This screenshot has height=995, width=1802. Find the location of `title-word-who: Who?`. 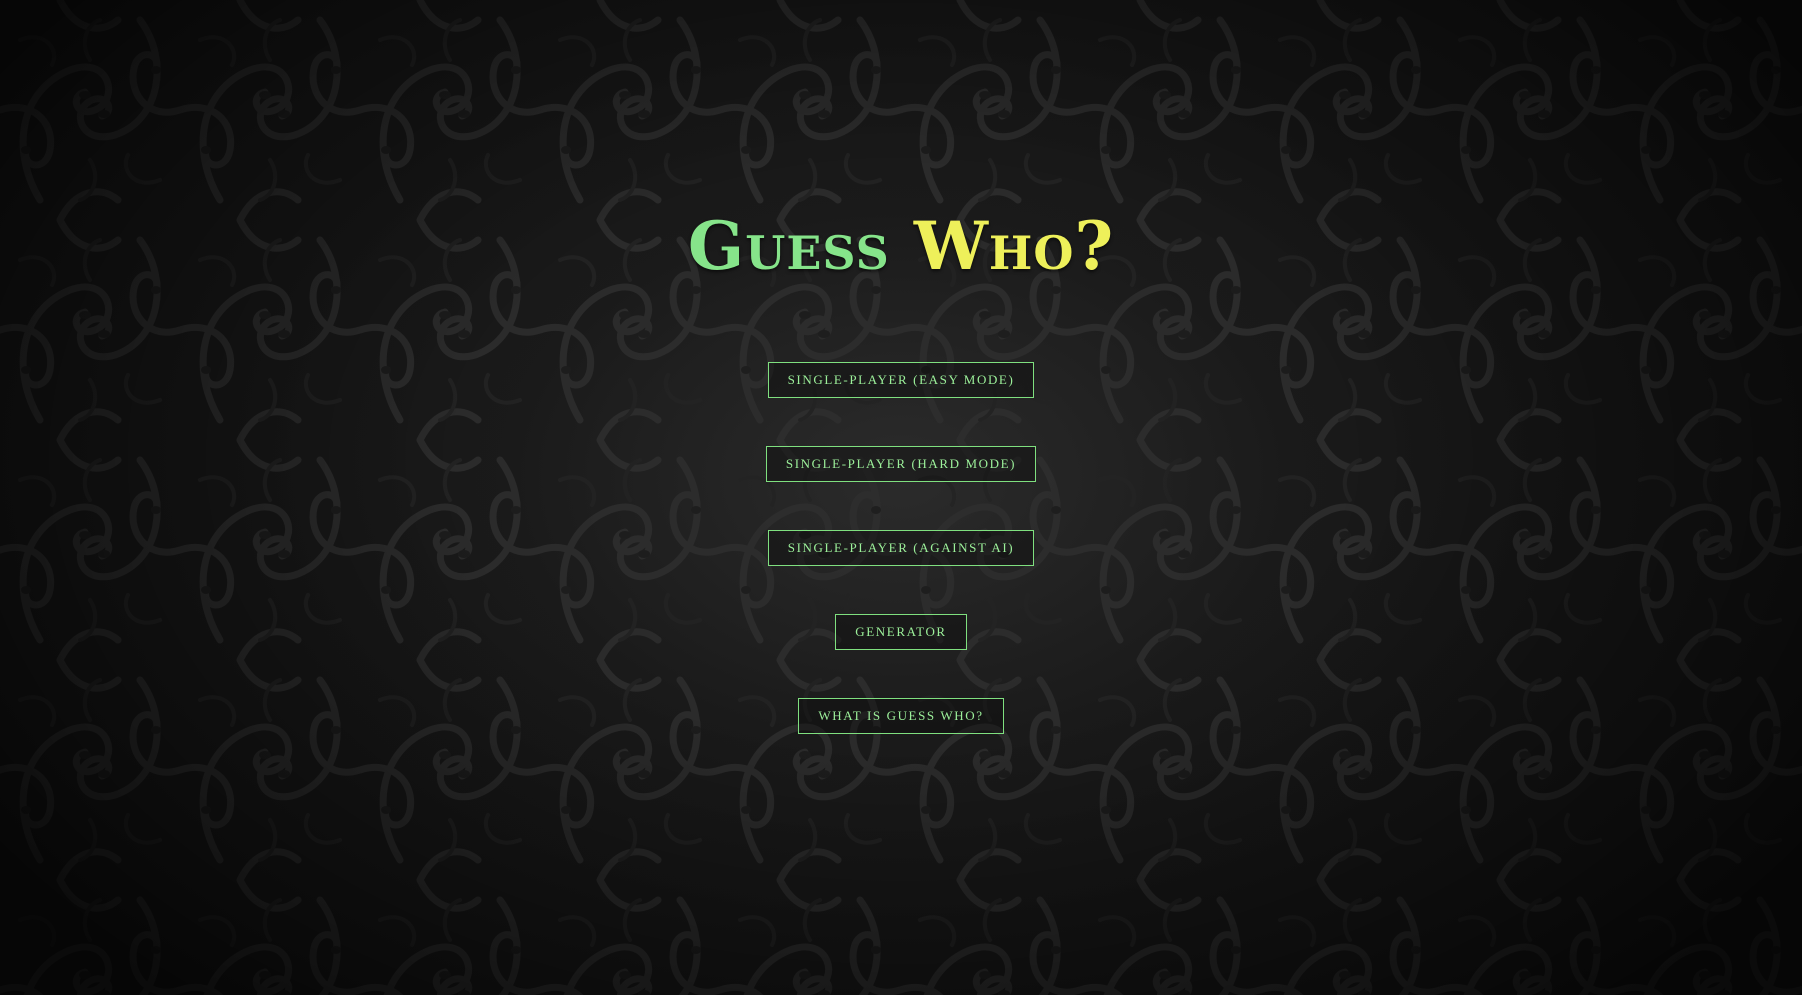

title-word-who: Who? is located at coordinates (1014, 246).